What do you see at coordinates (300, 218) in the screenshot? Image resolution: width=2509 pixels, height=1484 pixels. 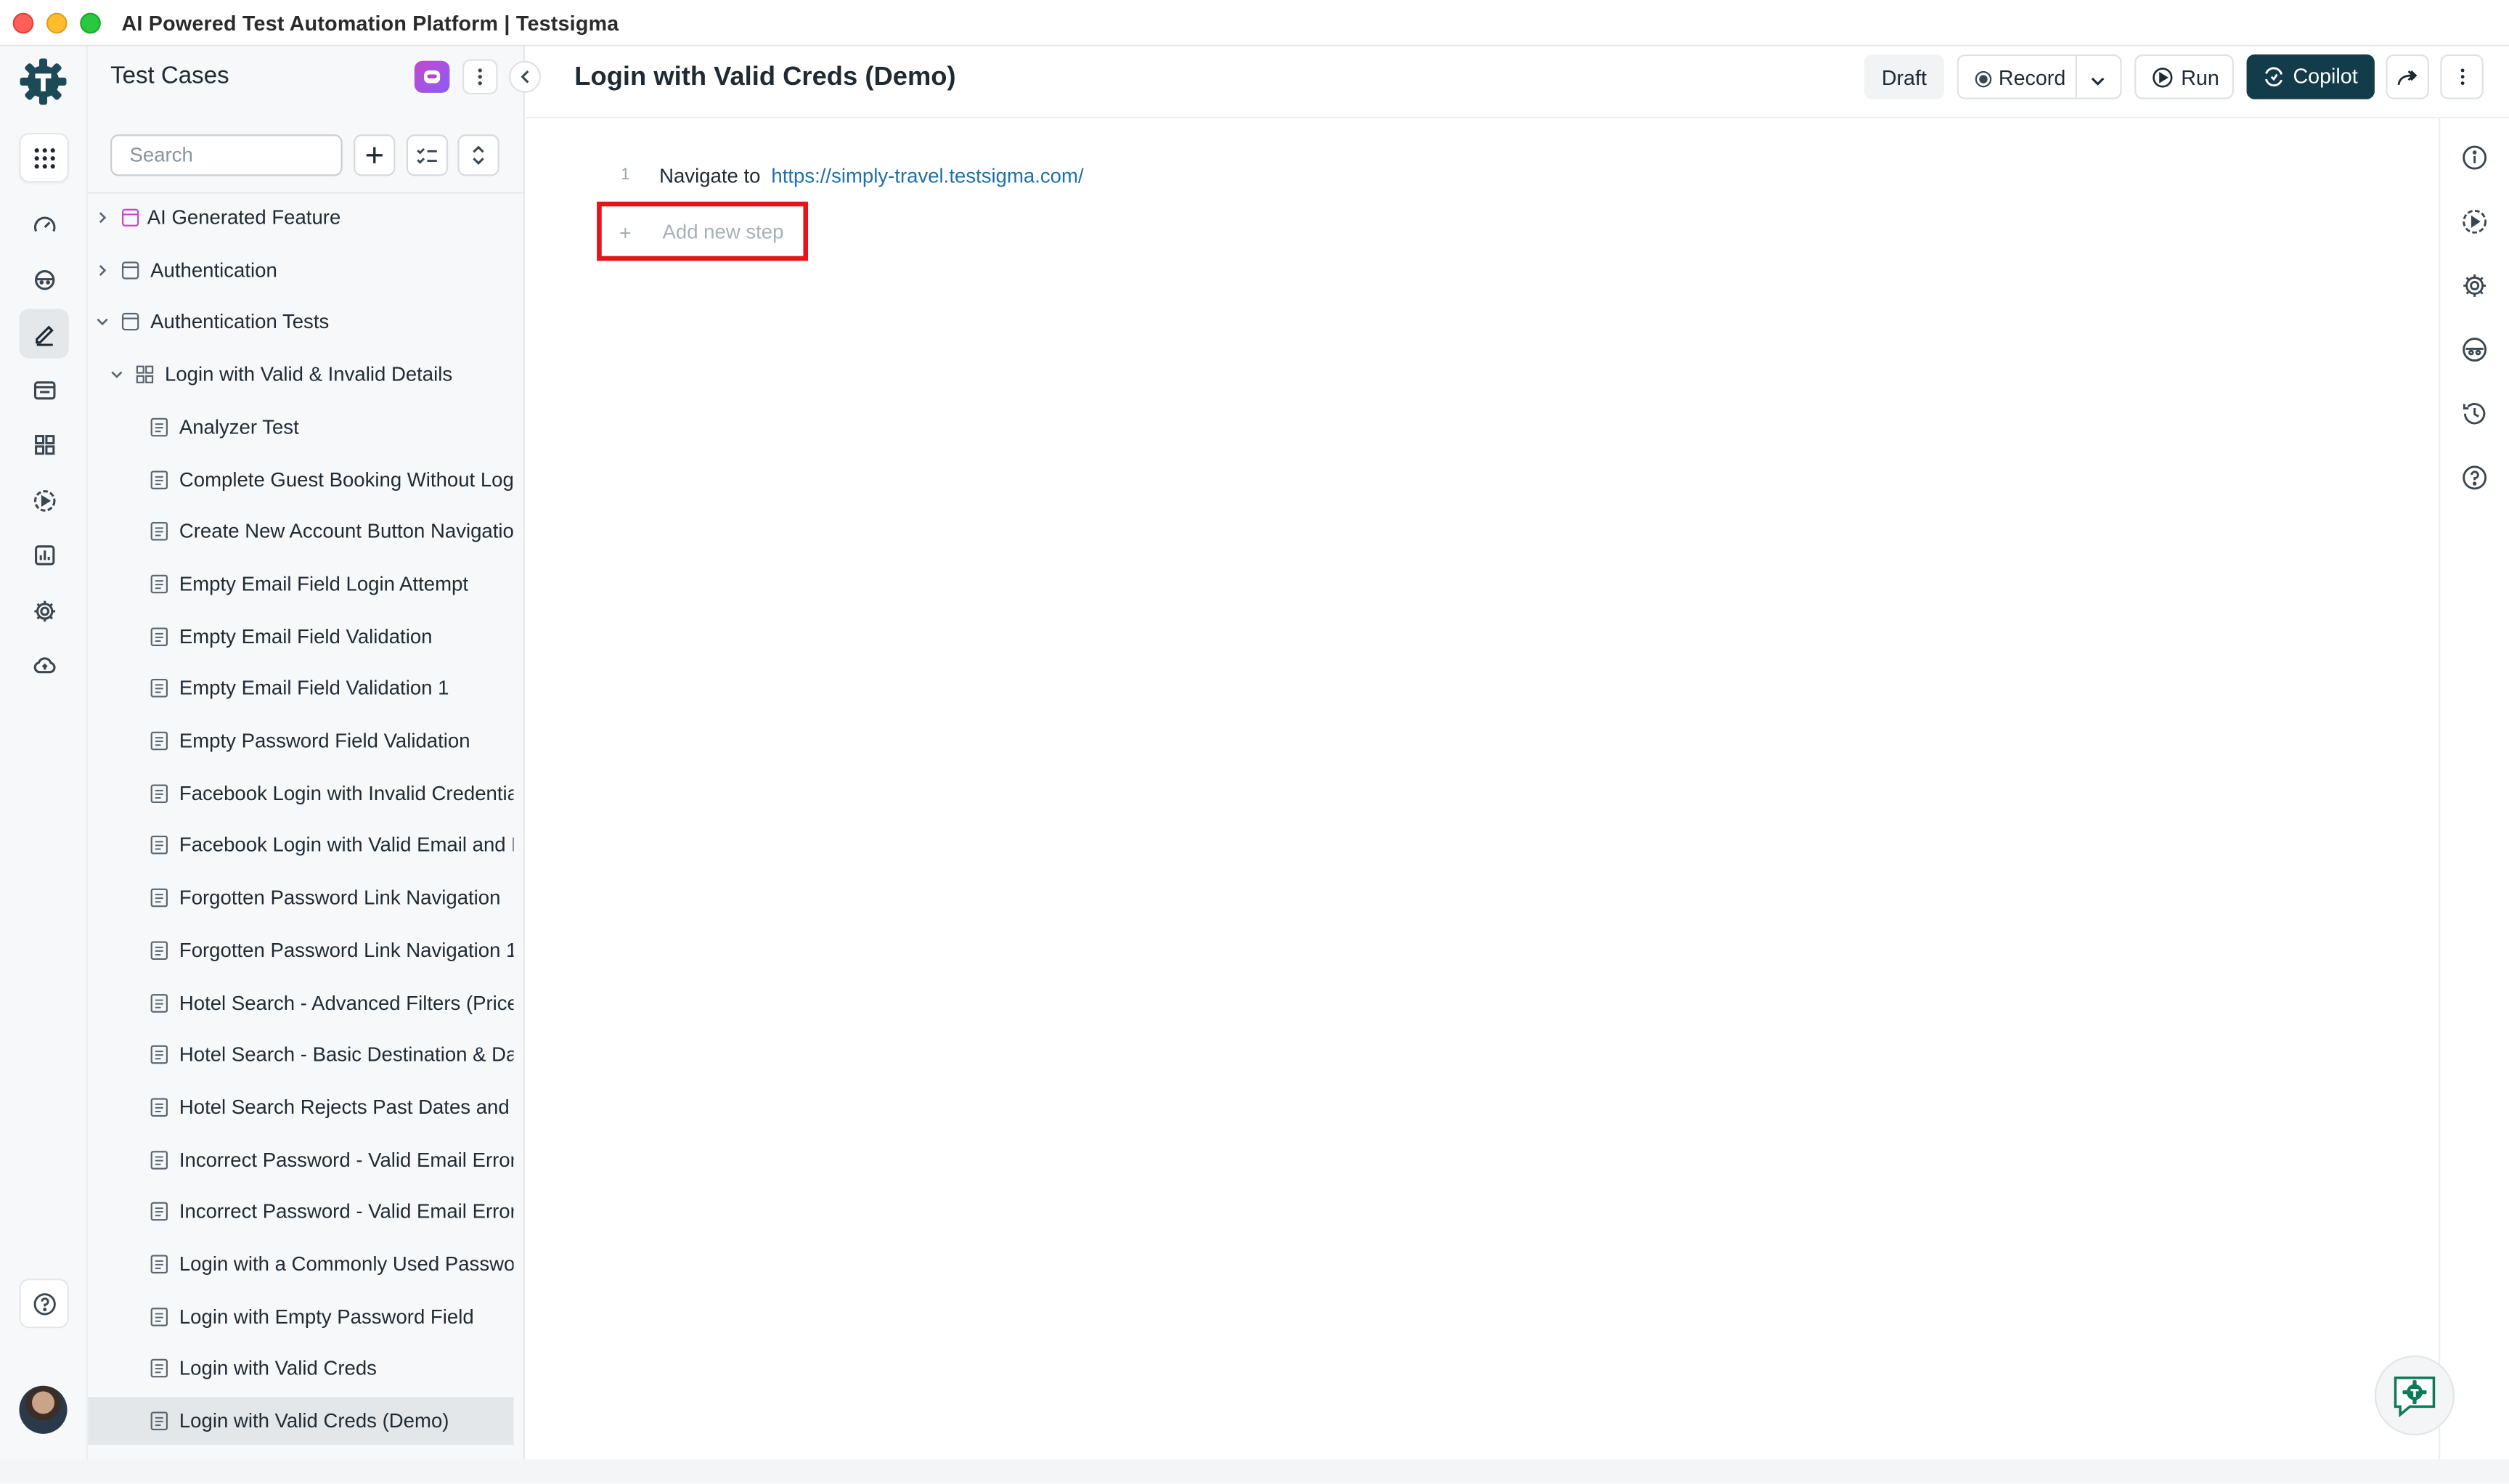 I see `feature-item: AI Generated Feature` at bounding box center [300, 218].